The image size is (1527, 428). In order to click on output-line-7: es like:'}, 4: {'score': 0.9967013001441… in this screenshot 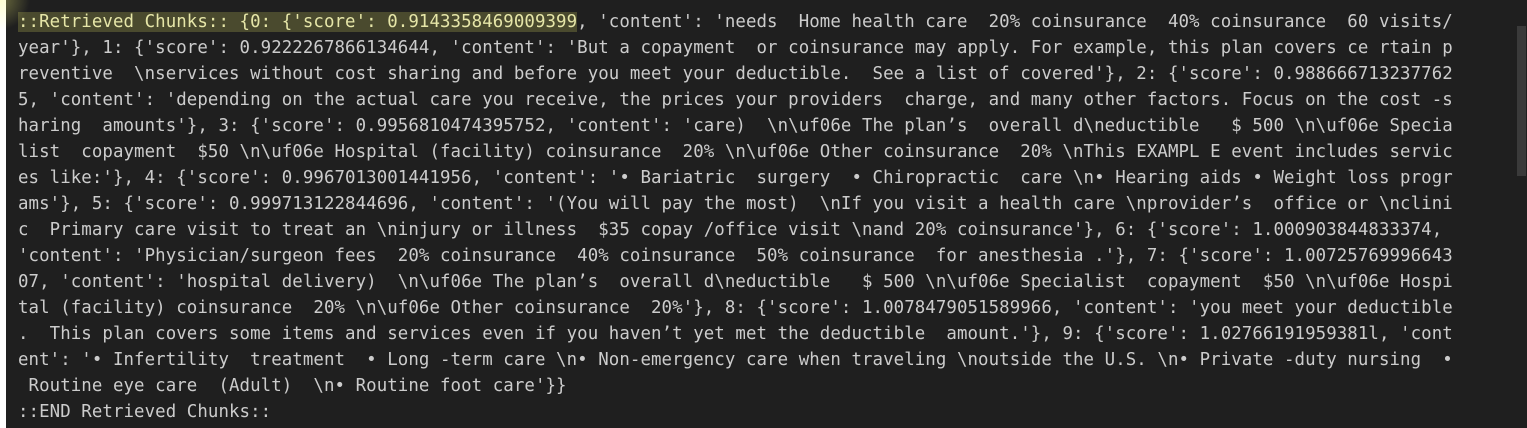, I will do `click(735, 178)`.